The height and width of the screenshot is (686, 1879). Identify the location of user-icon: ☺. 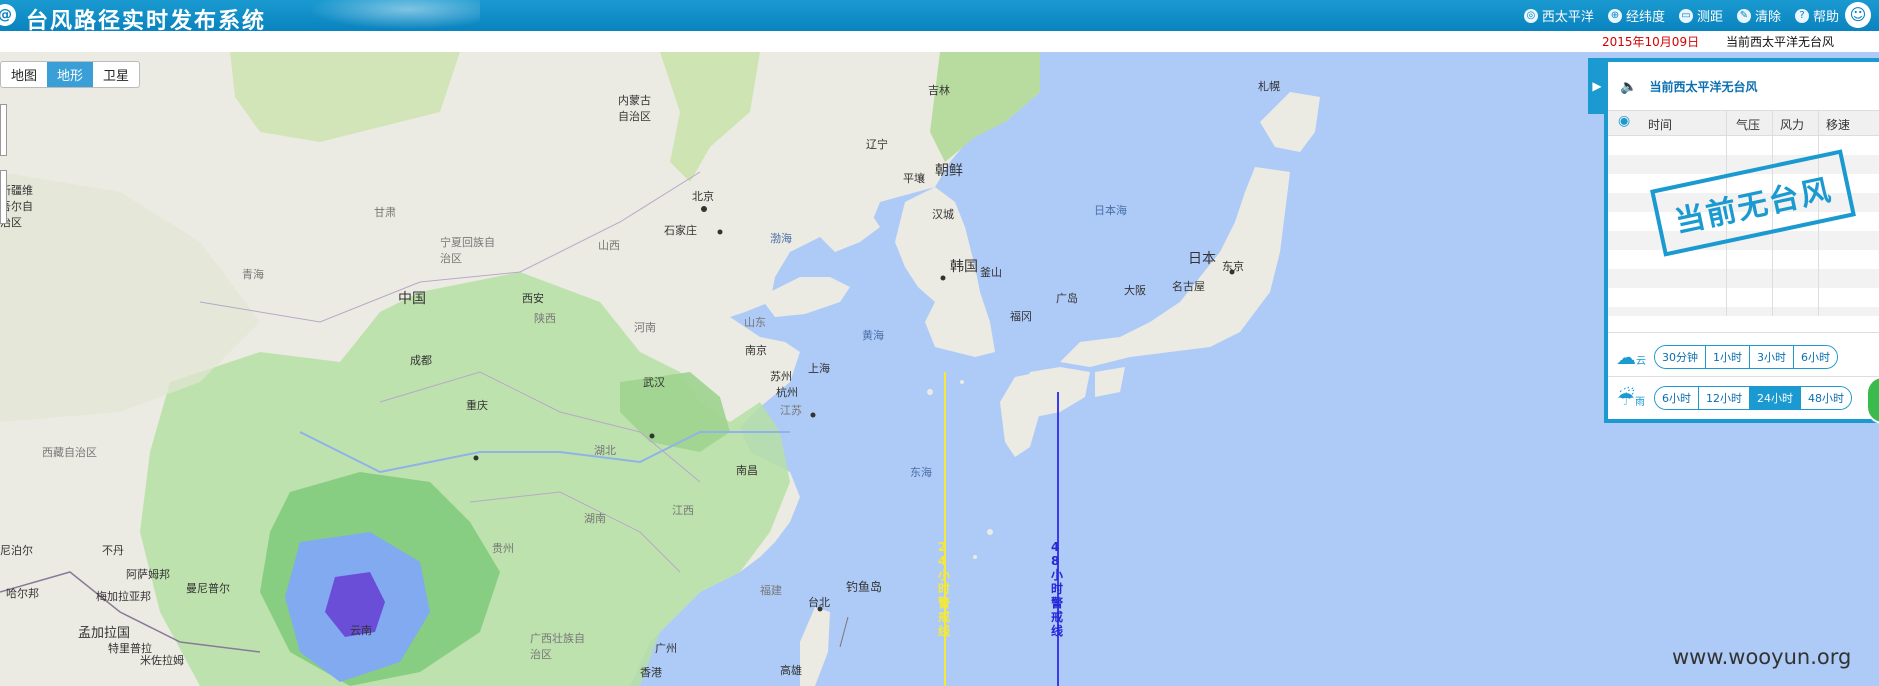
(1858, 15).